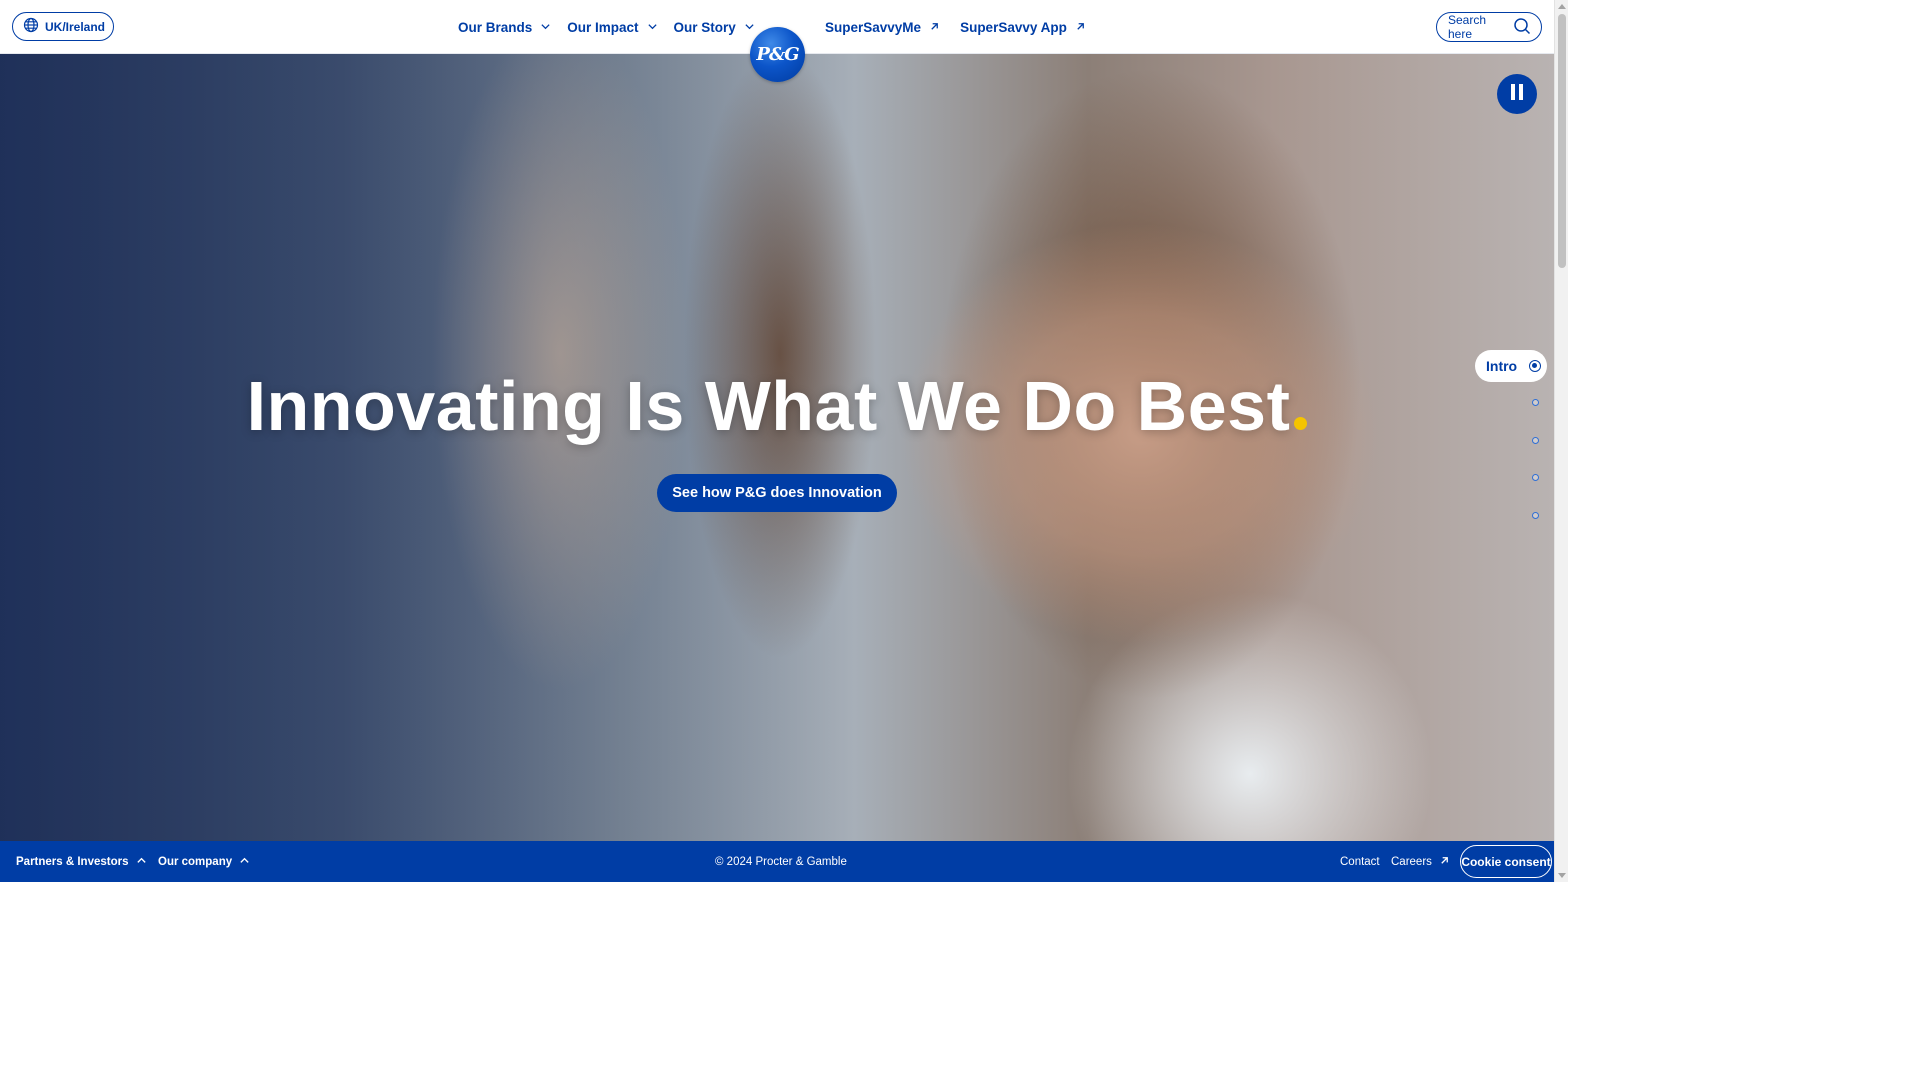 The width and height of the screenshot is (1920, 1080). I want to click on partners-investors-toggle: Partners & Investors, so click(81, 861).